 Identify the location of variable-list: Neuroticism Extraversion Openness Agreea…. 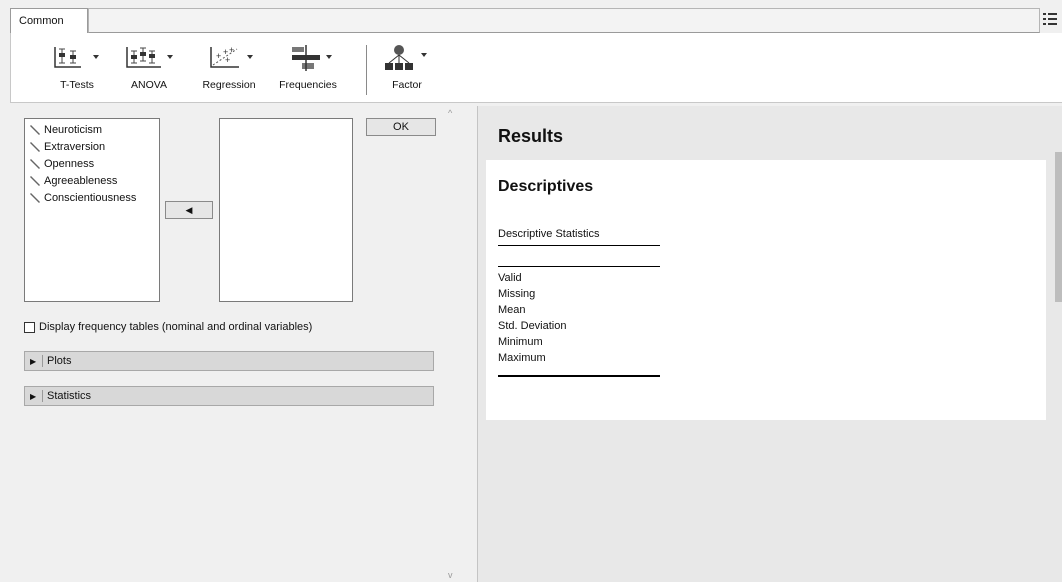
(92, 210).